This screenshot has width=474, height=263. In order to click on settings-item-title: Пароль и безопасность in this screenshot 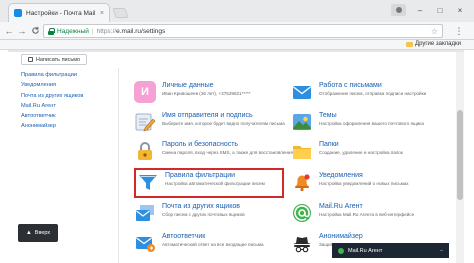, I will do `click(200, 144)`.